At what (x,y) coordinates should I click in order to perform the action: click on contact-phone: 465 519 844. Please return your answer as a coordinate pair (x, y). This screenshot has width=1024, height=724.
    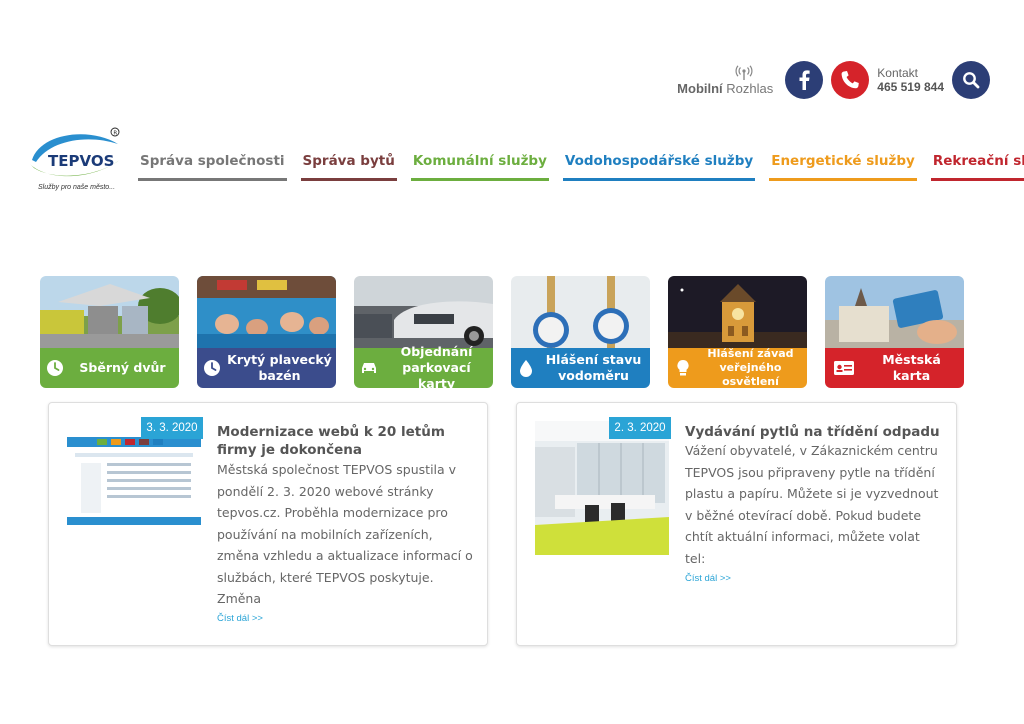
    Looking at the image, I should click on (910, 87).